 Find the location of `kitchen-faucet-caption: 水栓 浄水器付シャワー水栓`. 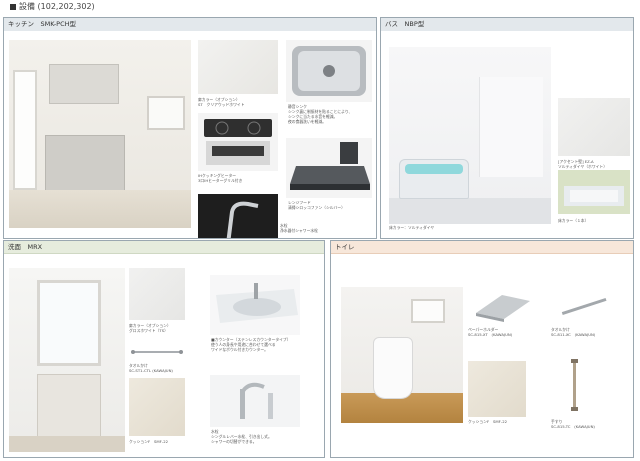

kitchen-faucet-caption: 水栓 浄水器付シャワー水栓 is located at coordinates (299, 228).